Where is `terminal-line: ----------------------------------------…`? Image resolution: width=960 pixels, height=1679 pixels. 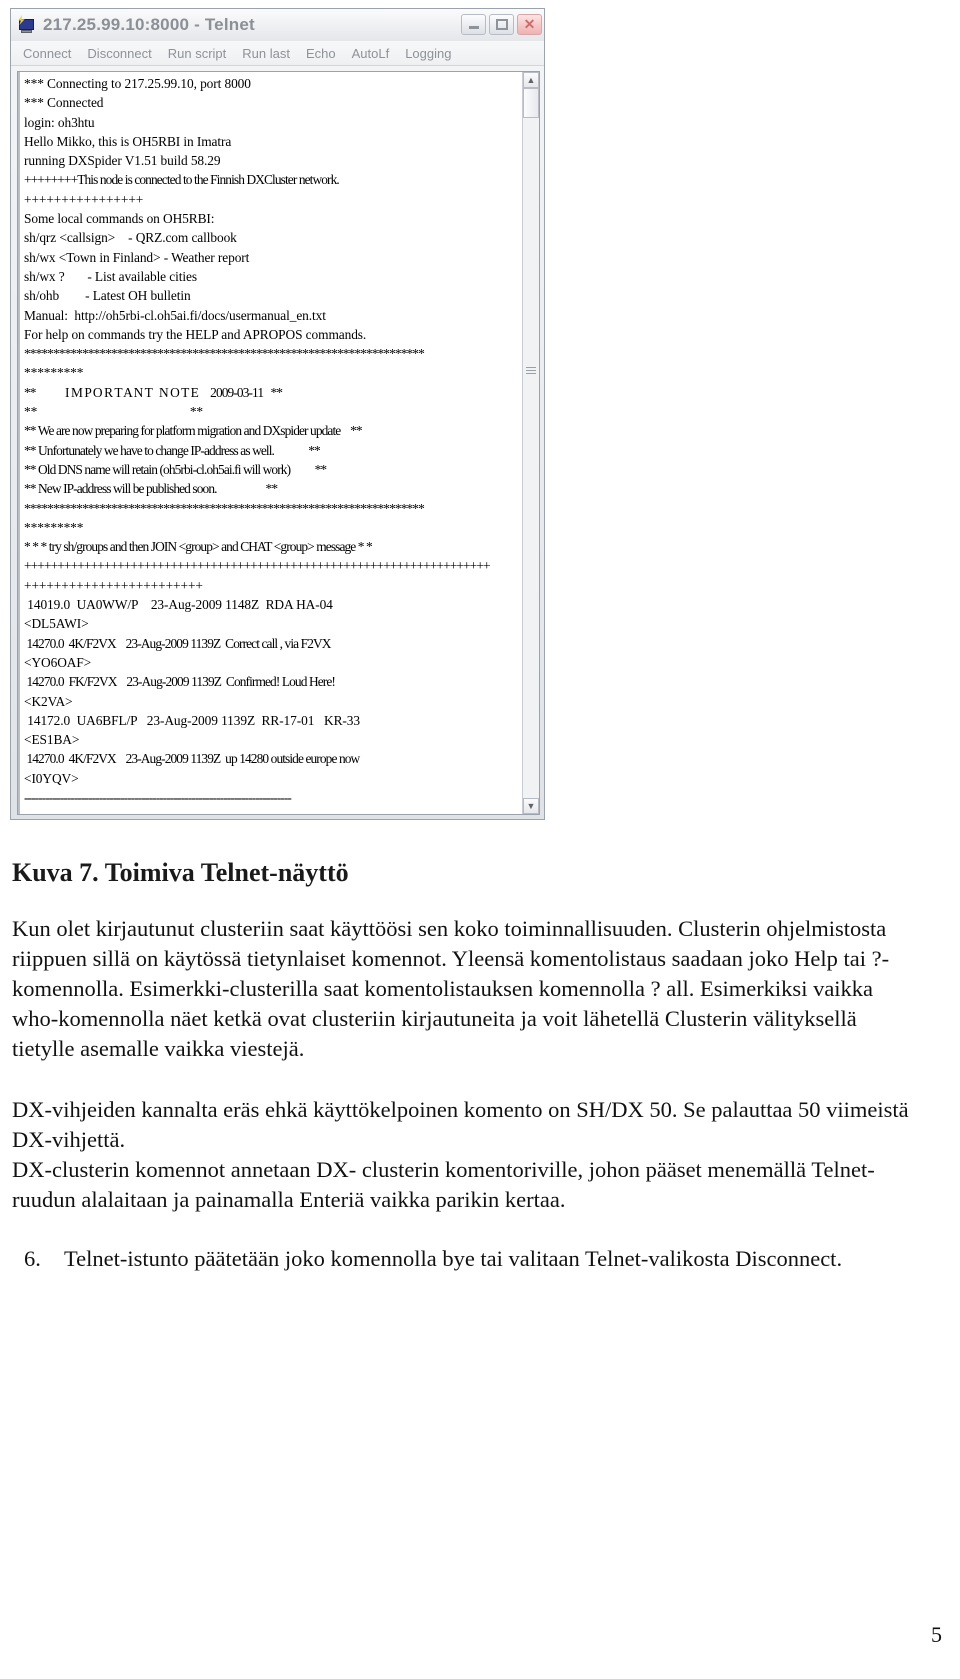
terminal-line: ----------------------------------------… is located at coordinates (158, 797).